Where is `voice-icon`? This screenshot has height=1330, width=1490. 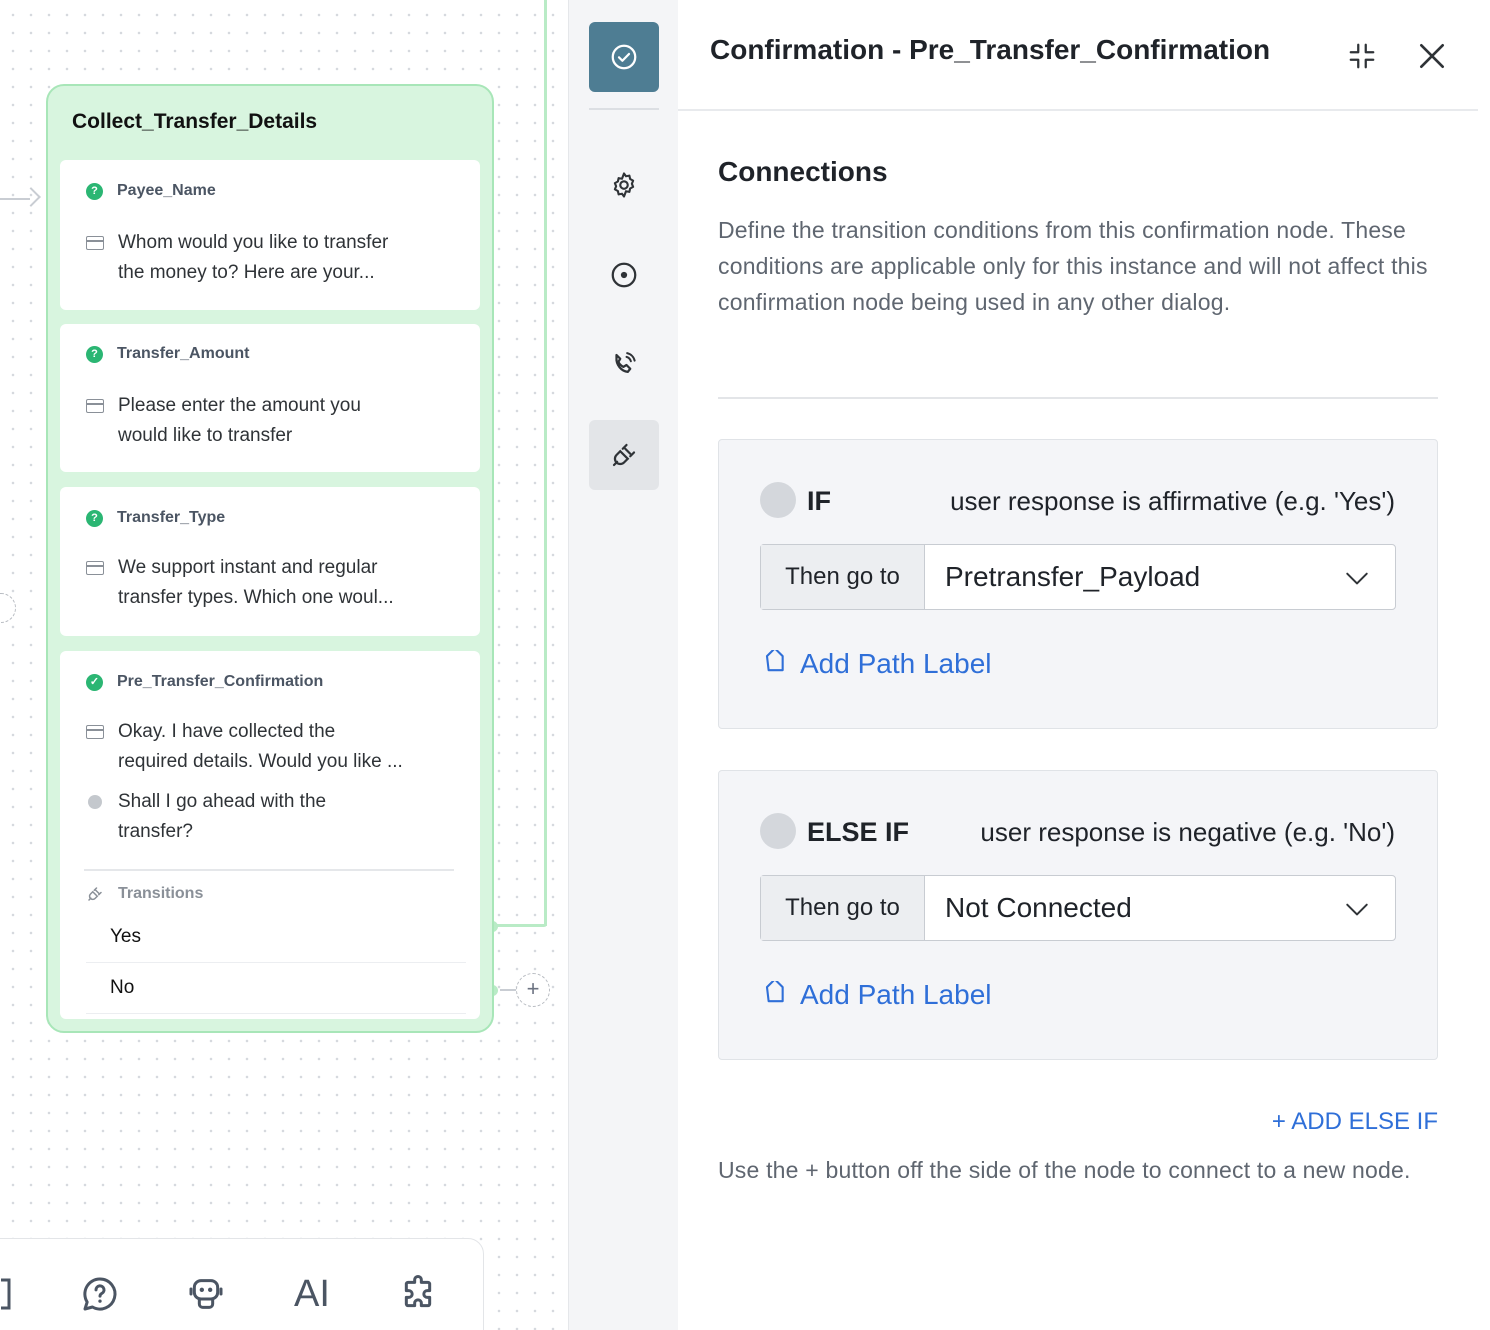
voice-icon is located at coordinates (95, 802).